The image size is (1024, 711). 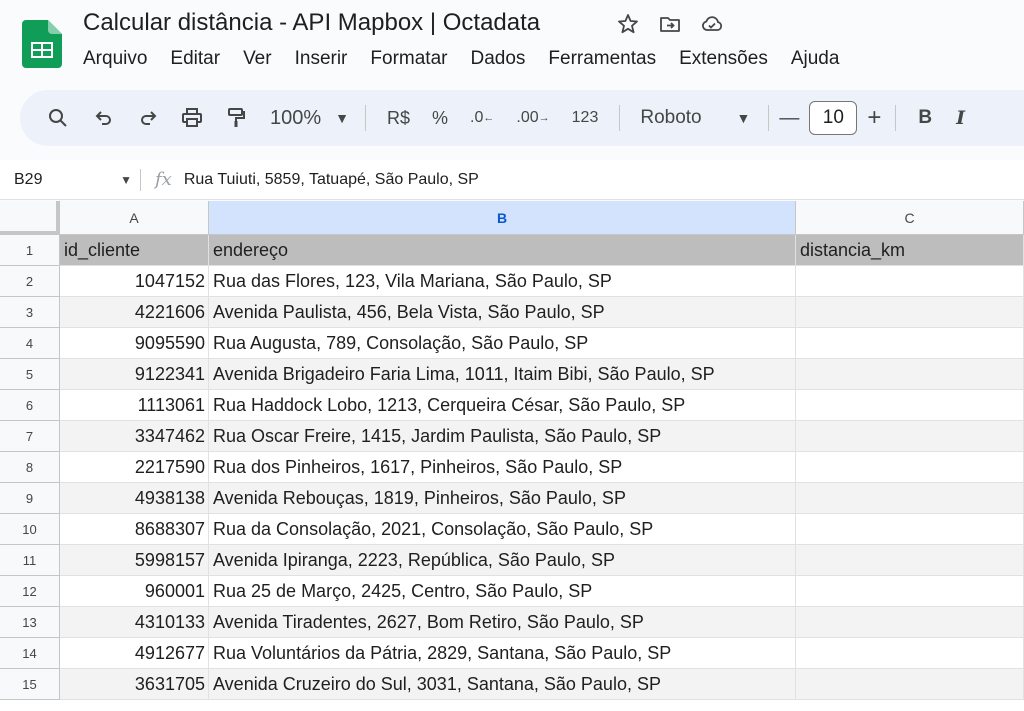 What do you see at coordinates (115, 59) in the screenshot?
I see `menu-arquivo: Arquivo` at bounding box center [115, 59].